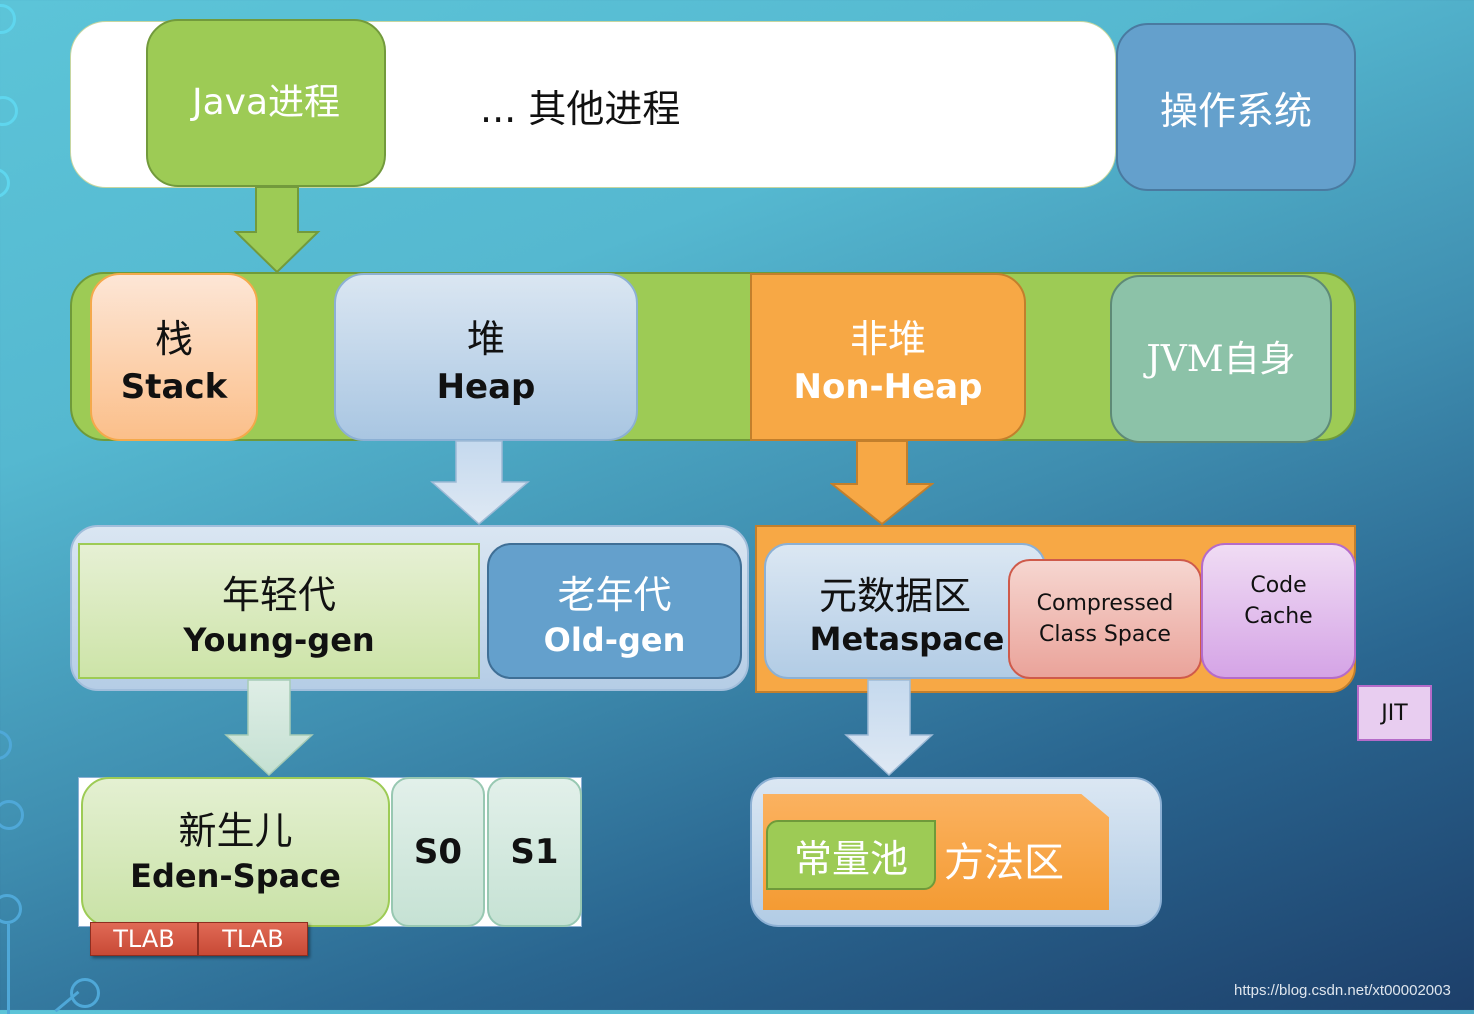 The width and height of the screenshot is (1474, 1014). Describe the element at coordinates (1105, 619) in the screenshot. I see `compressed-class-space-box: Compressed Class Space` at that location.